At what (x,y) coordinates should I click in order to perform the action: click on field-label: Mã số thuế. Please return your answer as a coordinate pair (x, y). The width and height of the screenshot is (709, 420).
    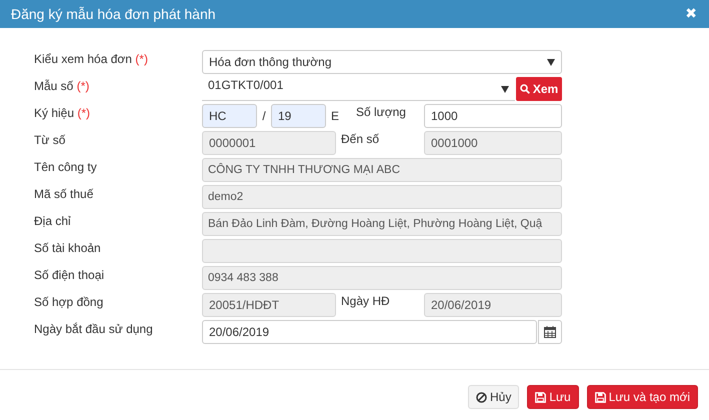
    Looking at the image, I should click on (64, 194).